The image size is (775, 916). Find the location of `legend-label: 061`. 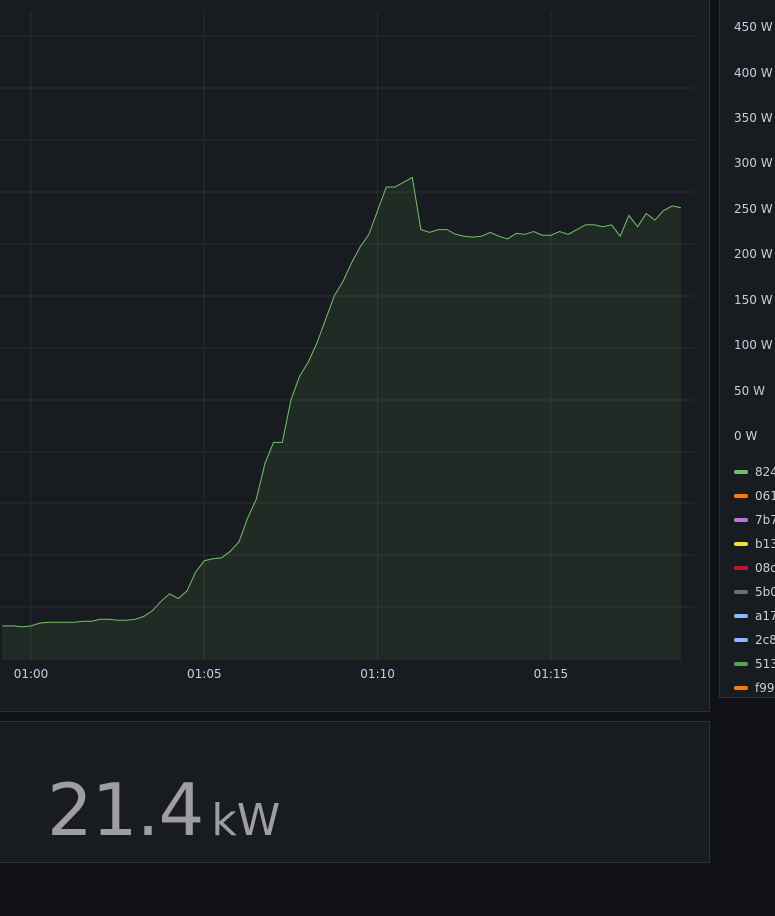

legend-label: 061 is located at coordinates (765, 496).